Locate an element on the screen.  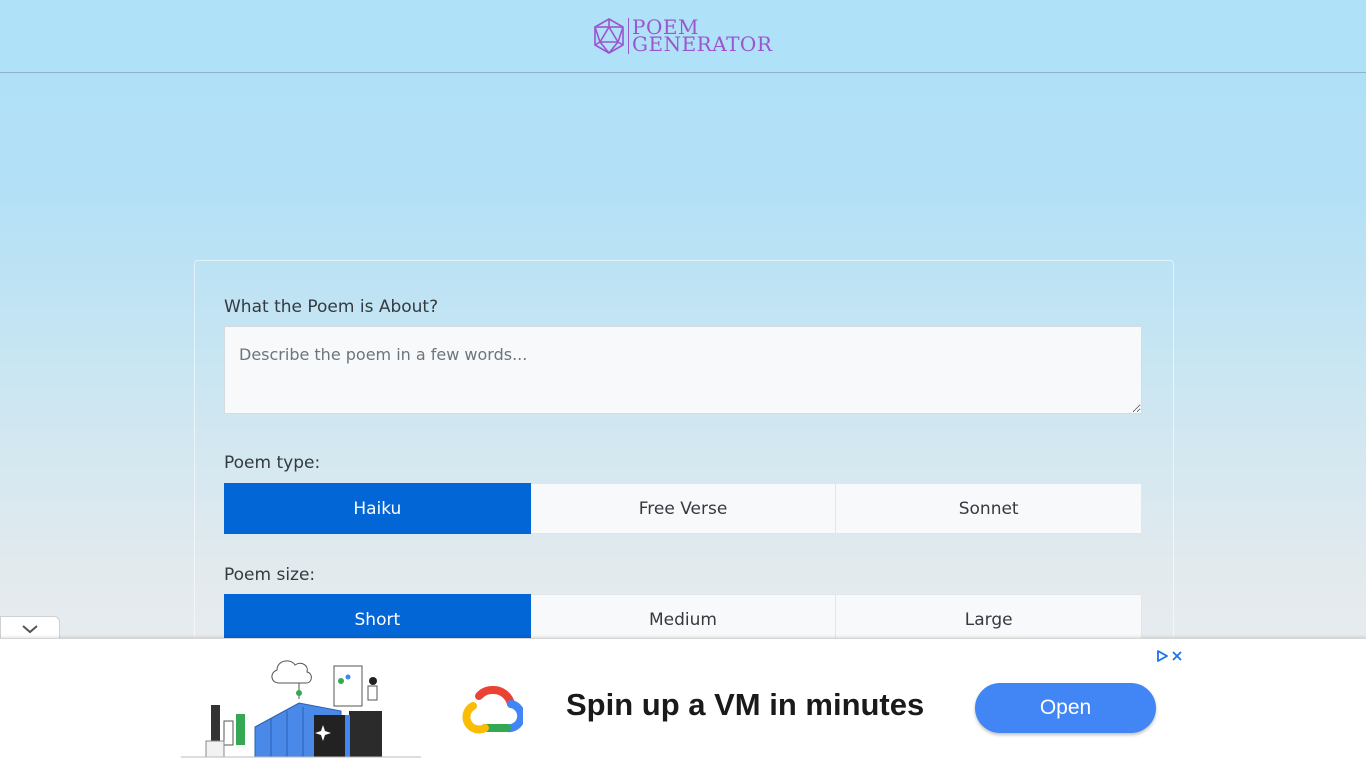
site-logo: POEM GENERATOR is located at coordinates (682, 36).